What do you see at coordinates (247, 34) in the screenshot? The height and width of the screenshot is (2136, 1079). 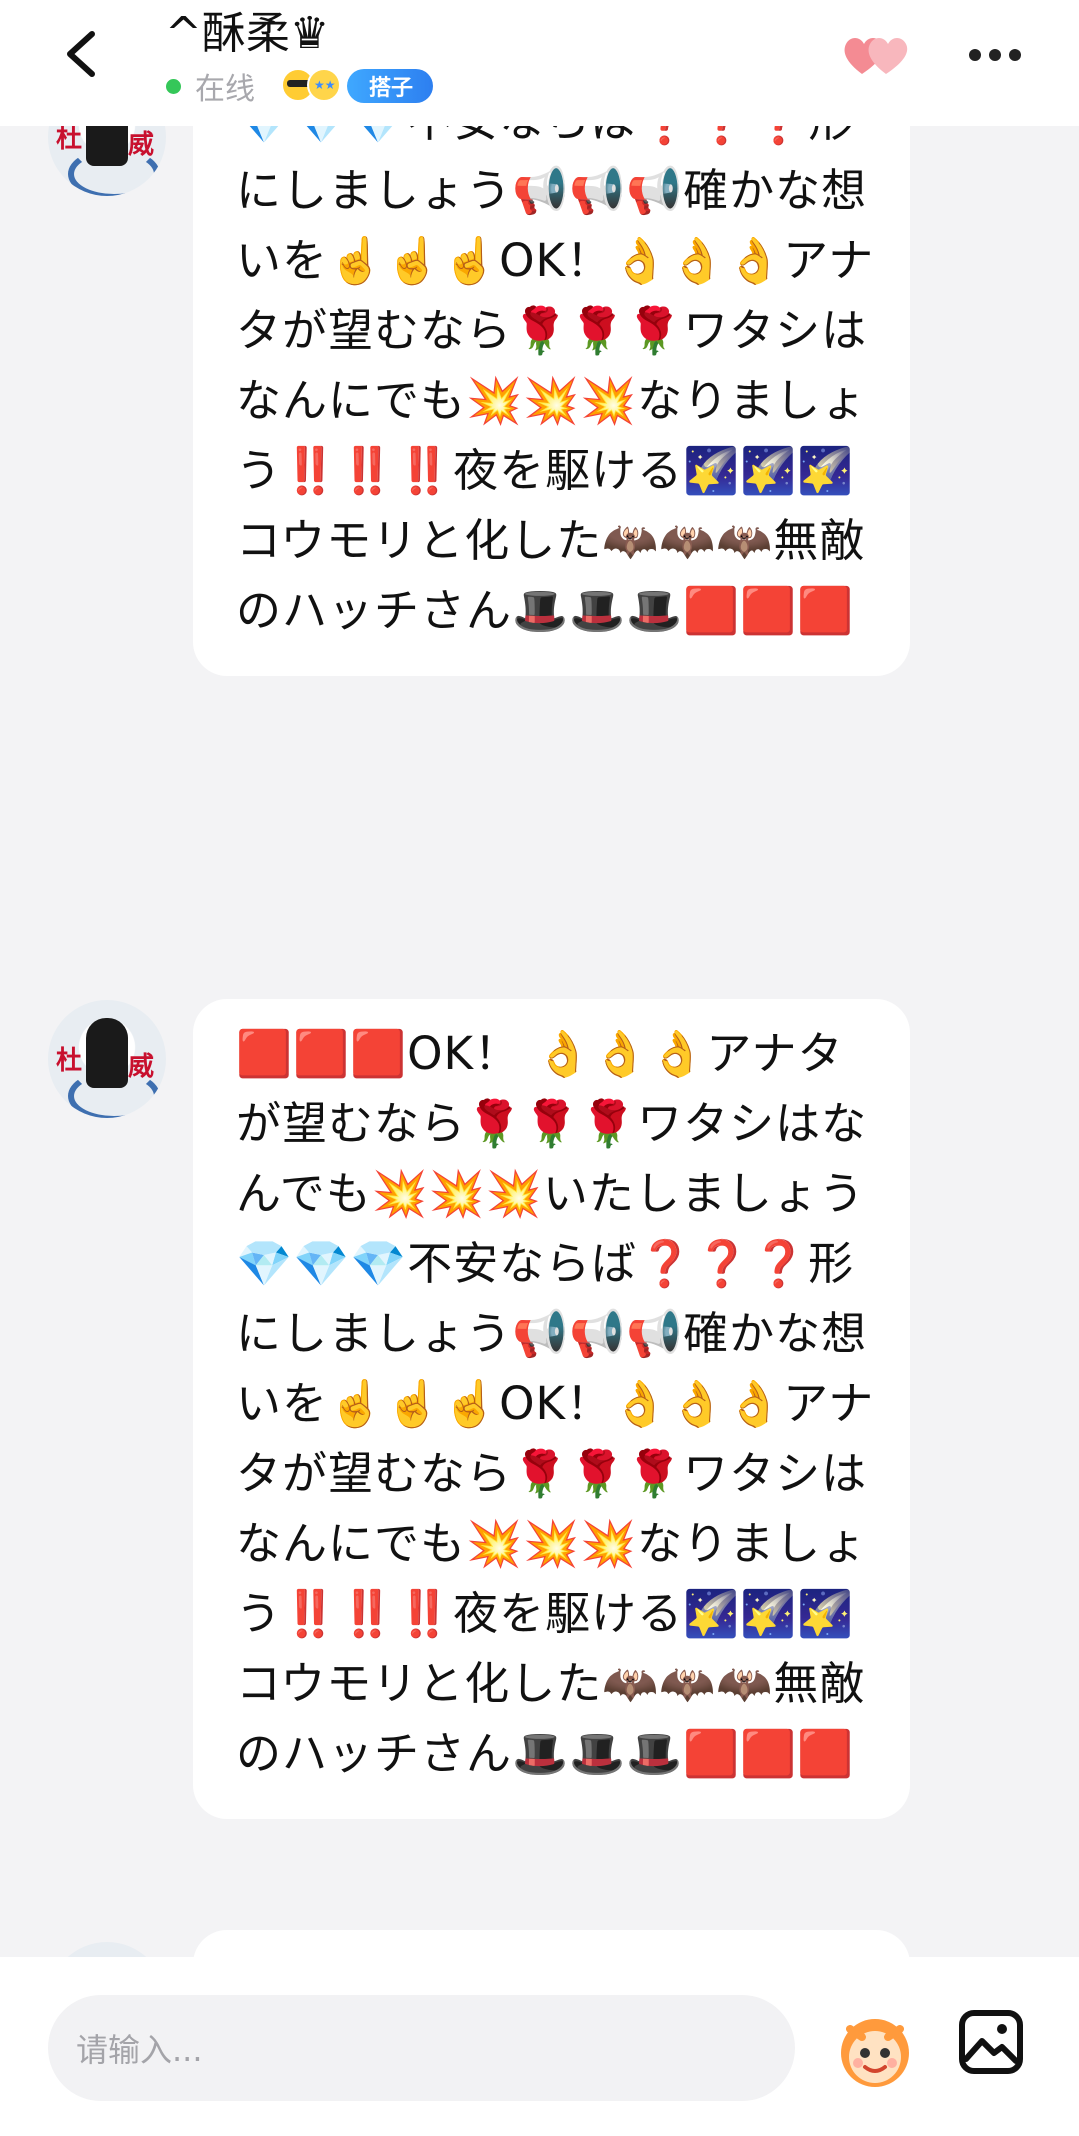 I see `contact-name: ^酥柔♛` at bounding box center [247, 34].